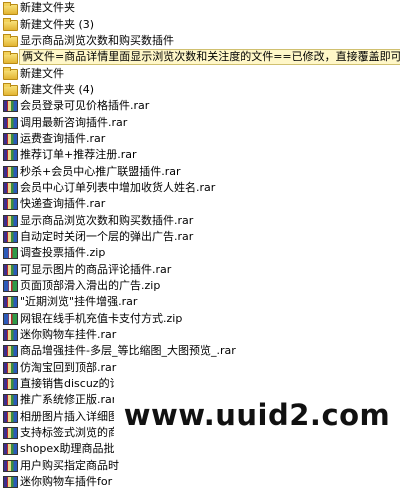  I want to click on item-label: "近期浏览"挂件增强.rar, so click(79, 302).